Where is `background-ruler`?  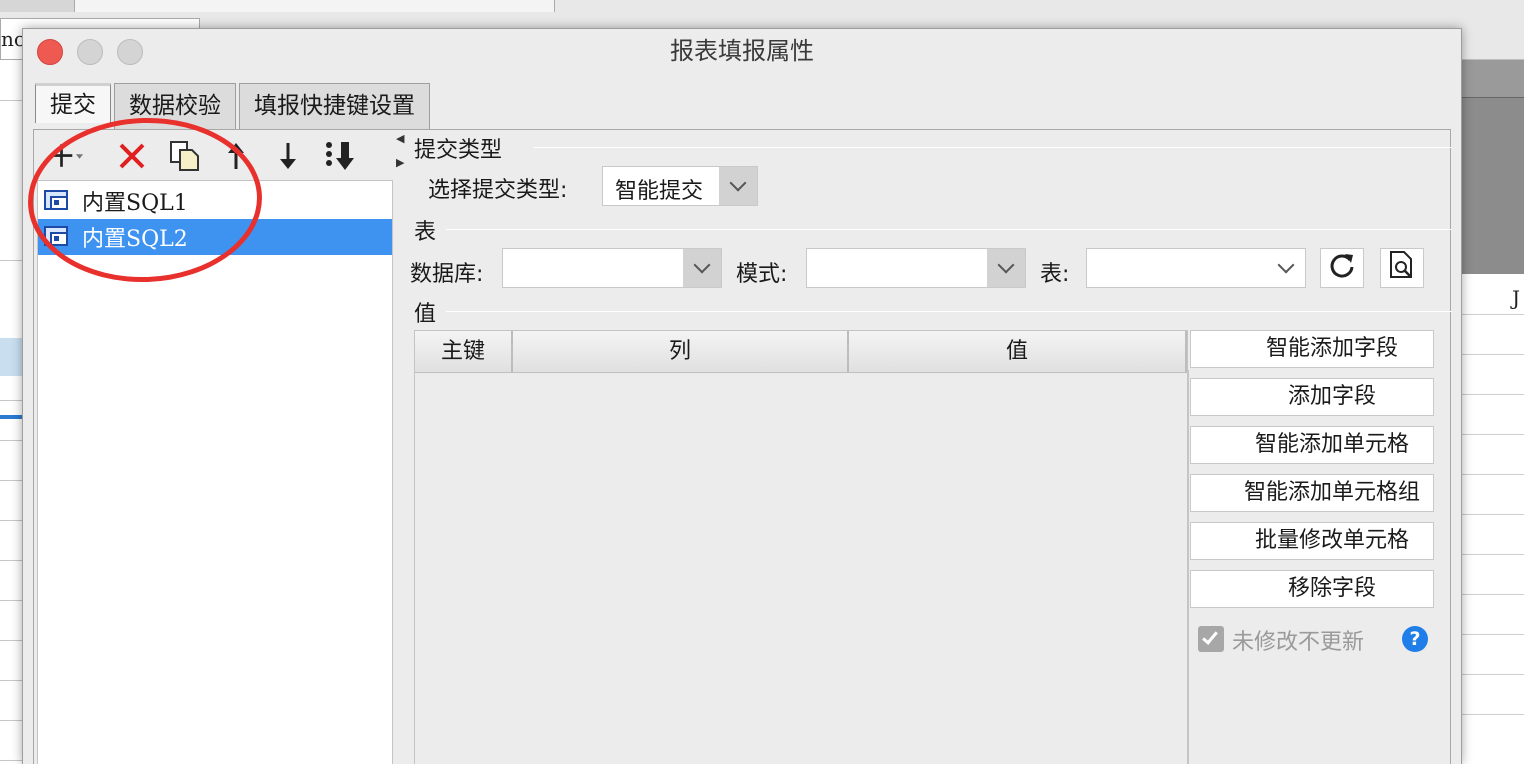
background-ruler is located at coordinates (1493, 79).